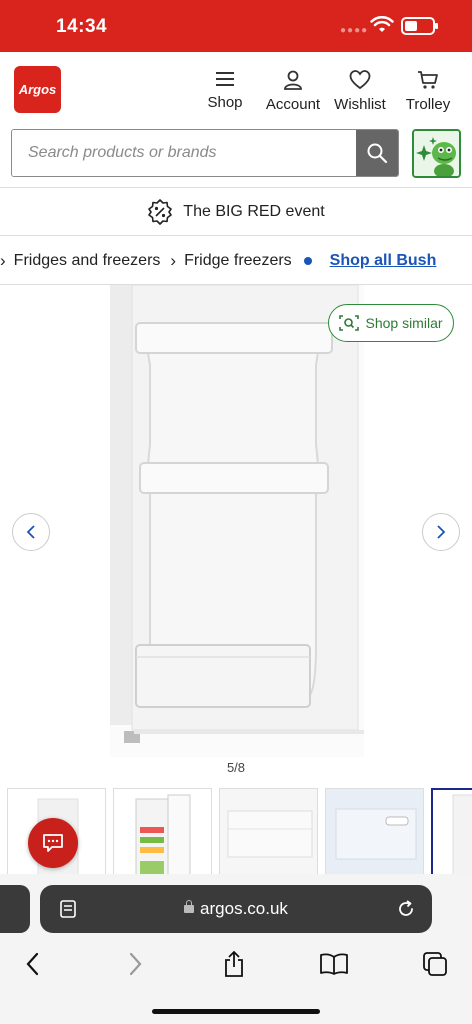 The width and height of the screenshot is (472, 1024). I want to click on browser-forward-button, so click(135, 964).